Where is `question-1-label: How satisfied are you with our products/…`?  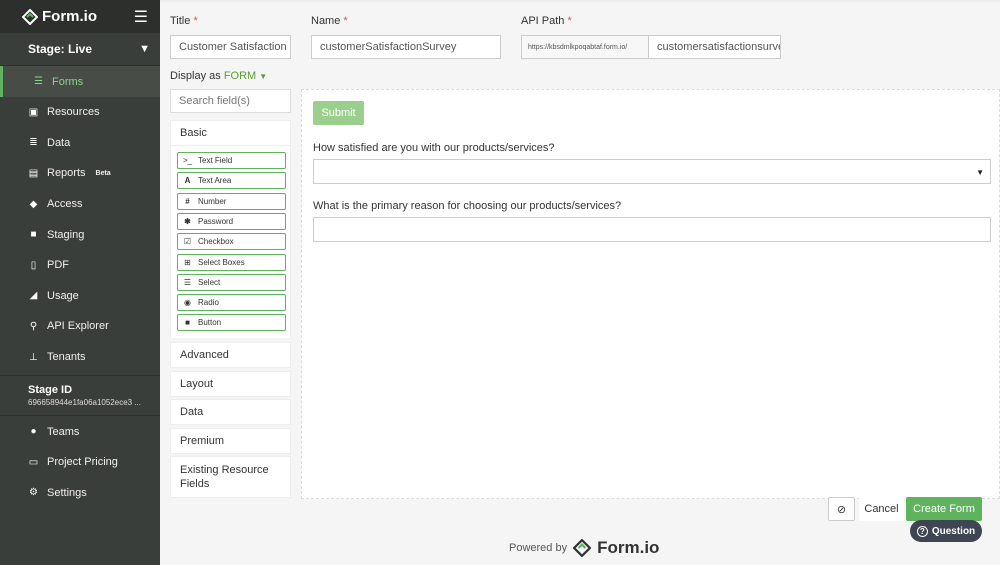
question-1-label: How satisfied are you with our products/… is located at coordinates (434, 148).